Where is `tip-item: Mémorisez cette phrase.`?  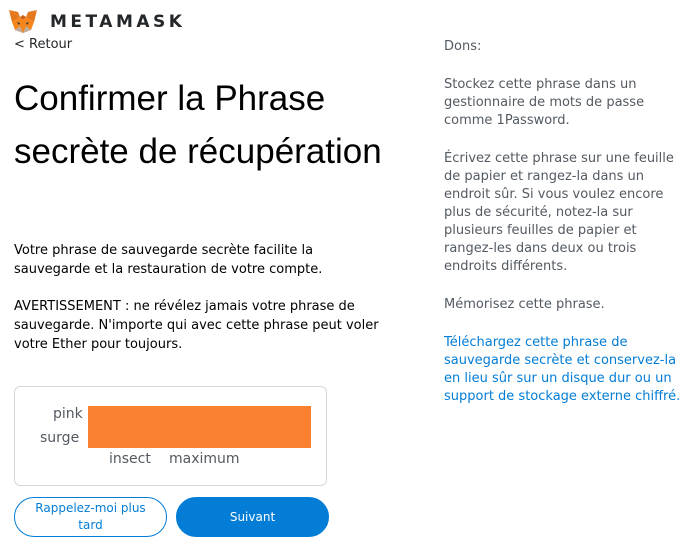 tip-item: Mémorisez cette phrase. is located at coordinates (524, 304).